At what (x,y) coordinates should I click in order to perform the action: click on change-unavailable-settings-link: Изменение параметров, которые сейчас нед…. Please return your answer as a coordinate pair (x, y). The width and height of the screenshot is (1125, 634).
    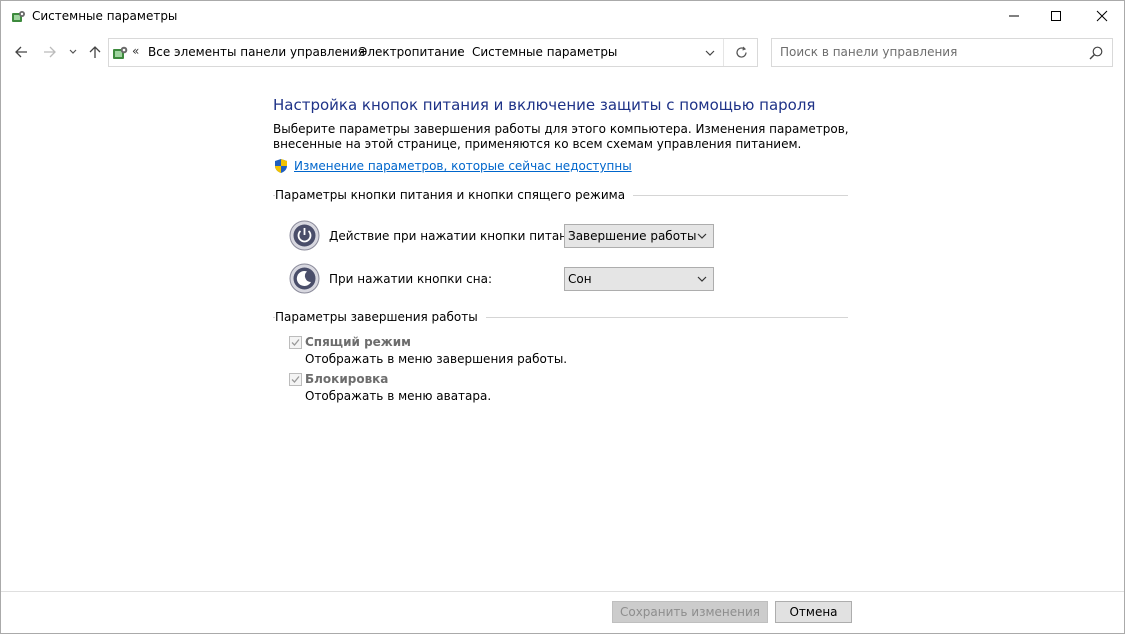
    Looking at the image, I should click on (463, 166).